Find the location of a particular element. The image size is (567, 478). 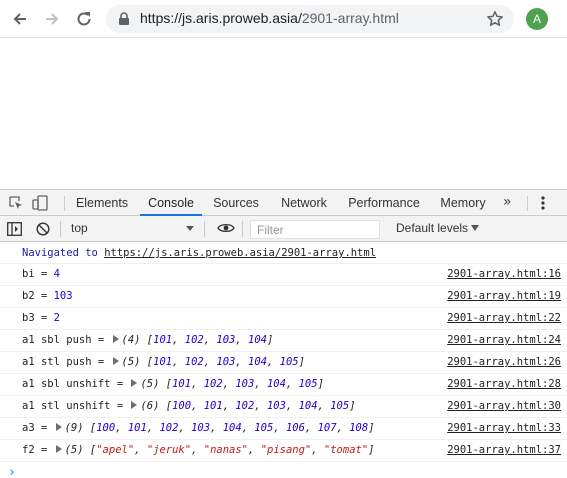

log-value: 103 is located at coordinates (63, 296).